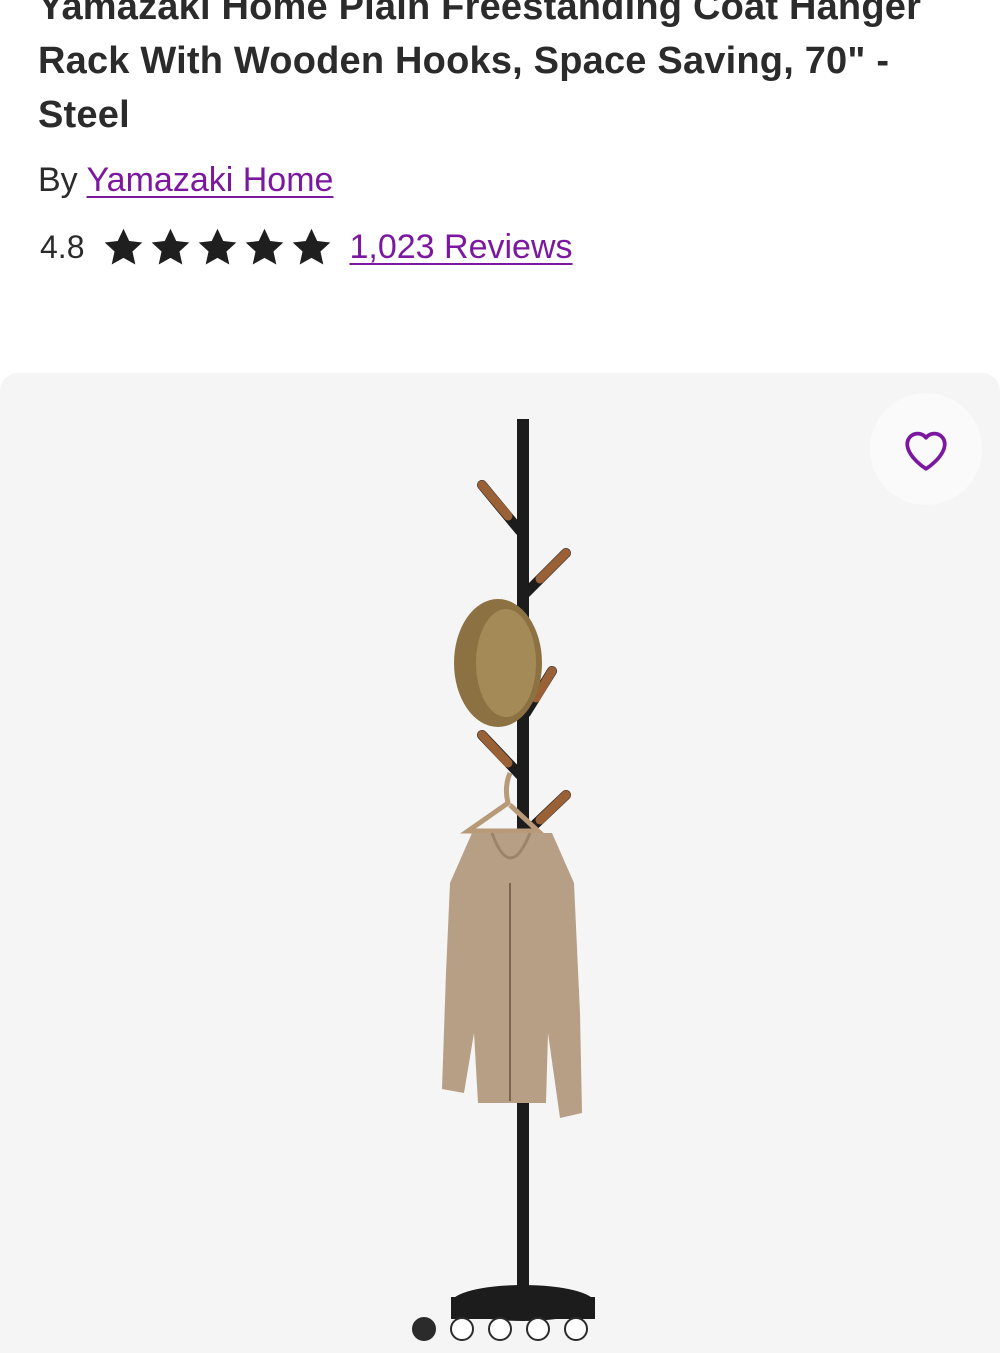 Image resolution: width=1000 pixels, height=1353 pixels. What do you see at coordinates (58, 180) in the screenshot?
I see `by-prefix: By` at bounding box center [58, 180].